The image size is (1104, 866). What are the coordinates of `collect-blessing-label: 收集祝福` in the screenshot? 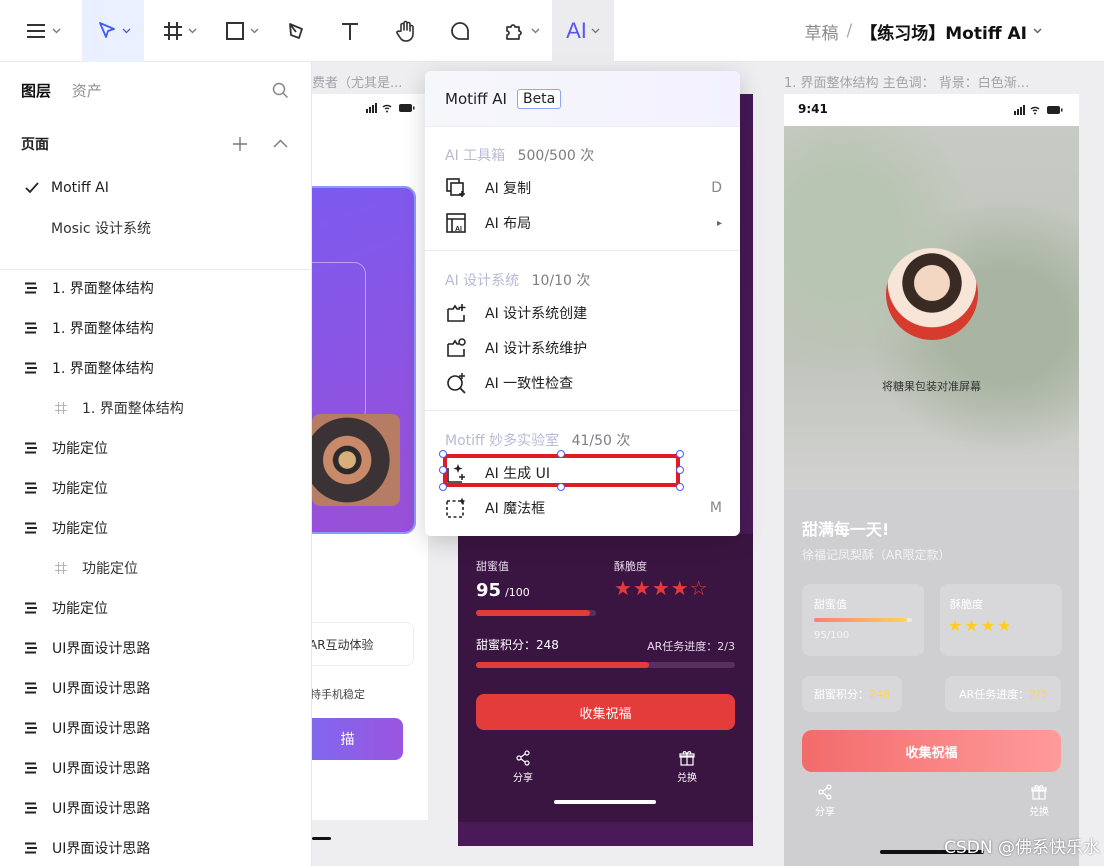 It's located at (605, 714).